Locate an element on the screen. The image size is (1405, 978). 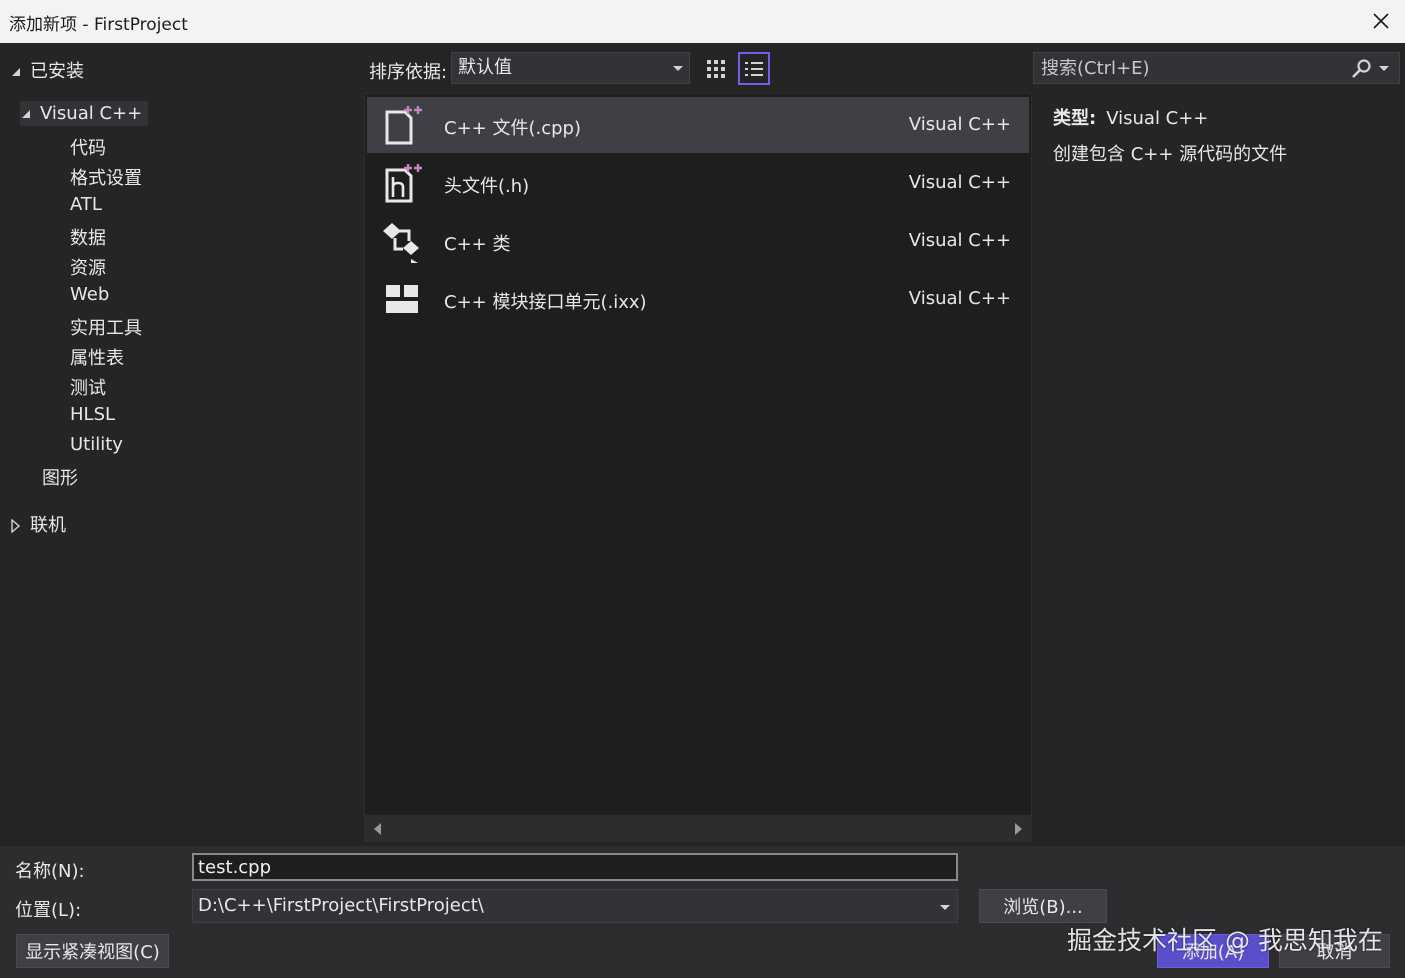
search-button is located at coordinates (1371, 69).